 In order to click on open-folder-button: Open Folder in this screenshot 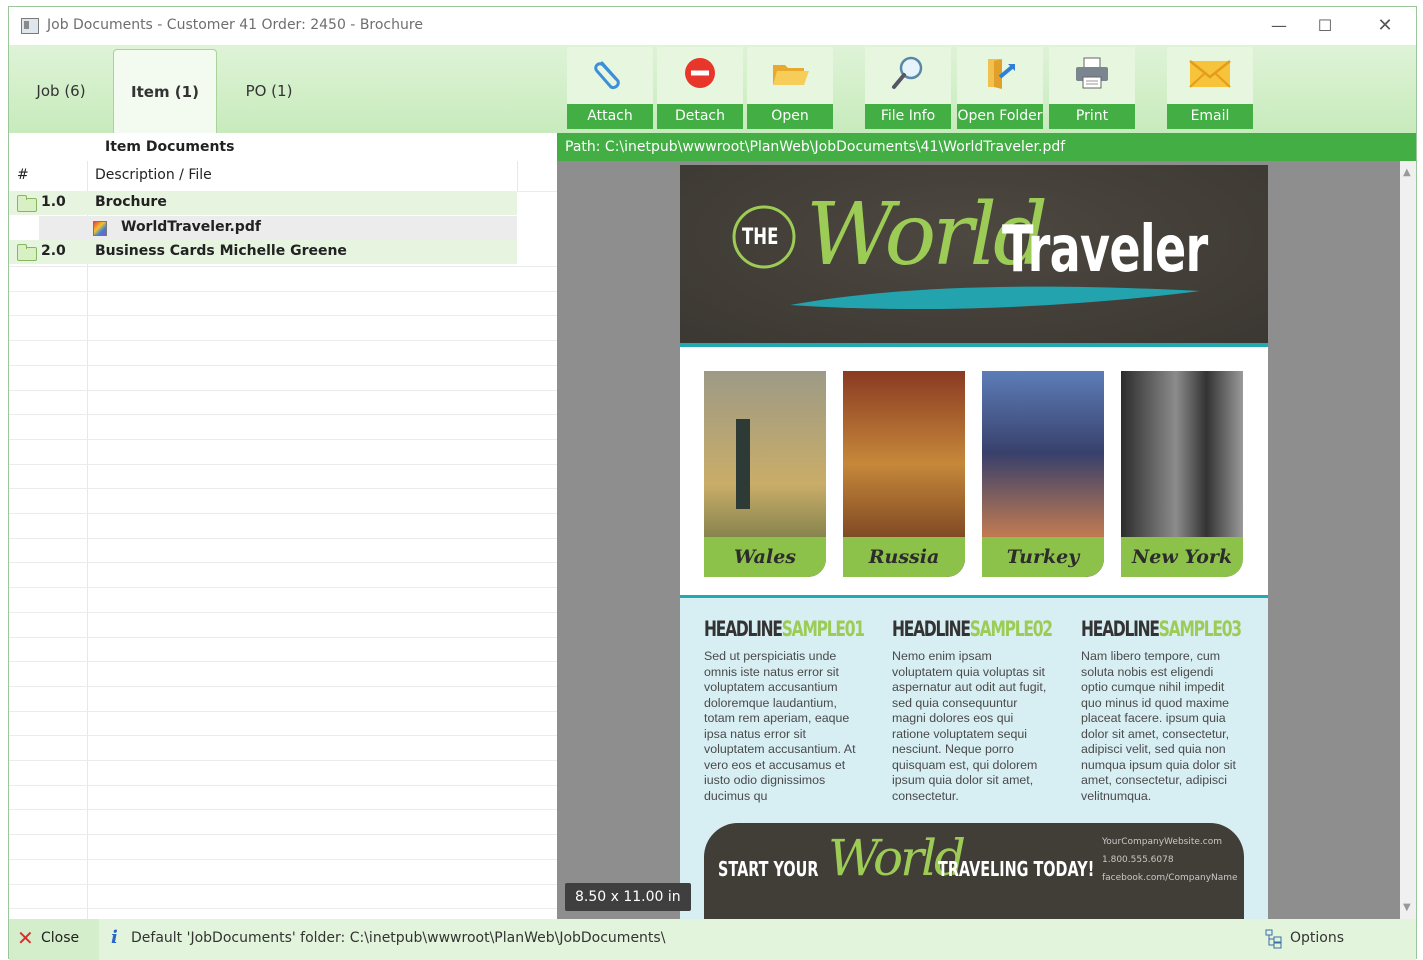, I will do `click(1000, 88)`.